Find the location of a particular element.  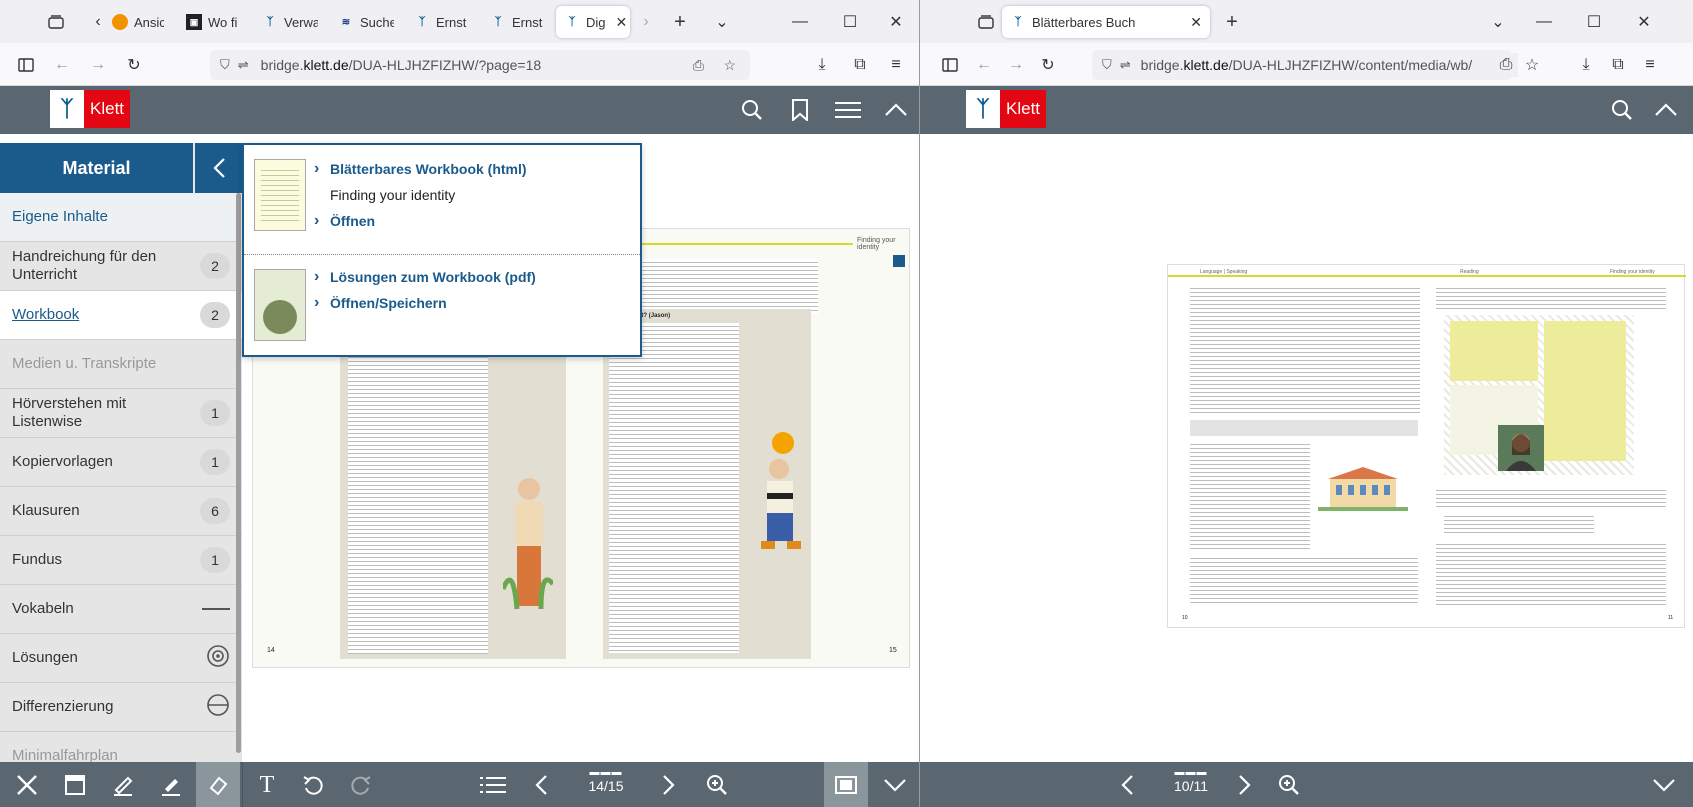

count-badge: 1 is located at coordinates (215, 462).